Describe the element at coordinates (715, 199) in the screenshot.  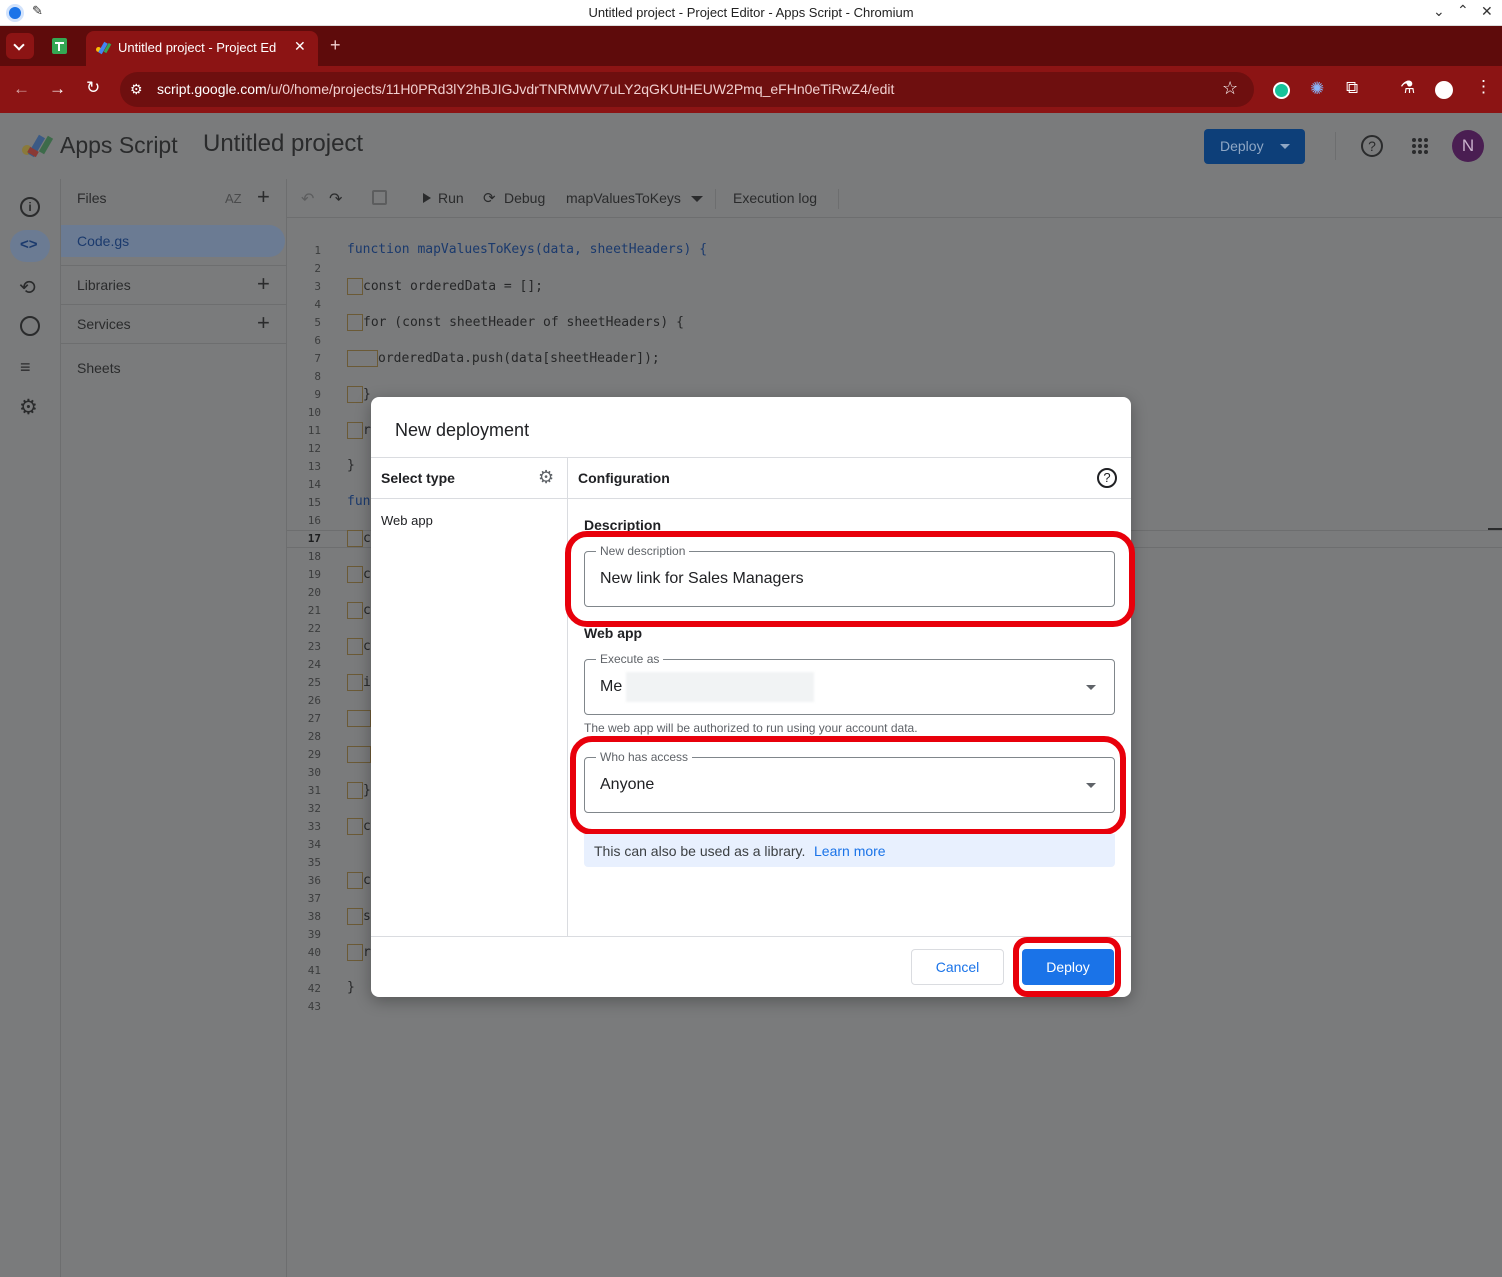
I see `toolbar-divider` at that location.